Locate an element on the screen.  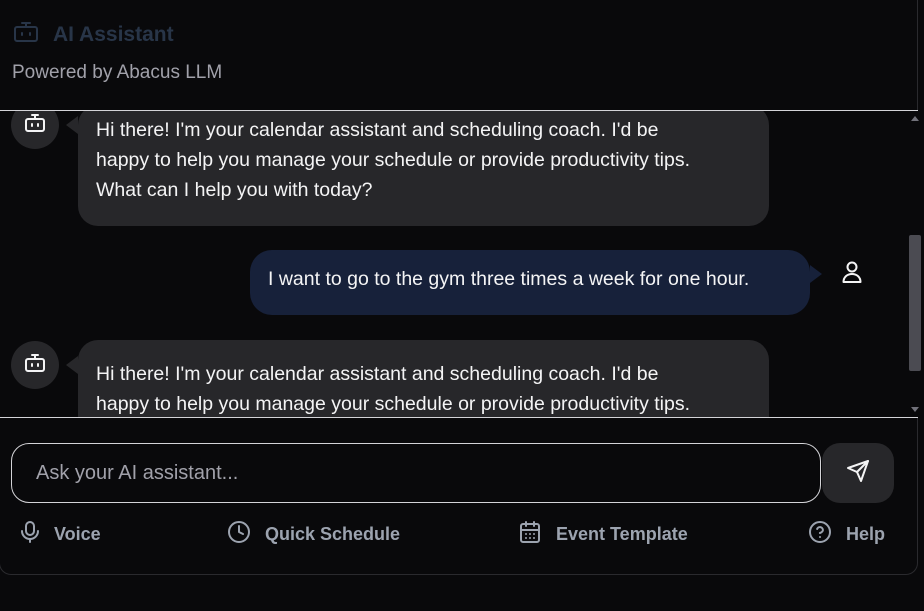
send-button is located at coordinates (858, 473).